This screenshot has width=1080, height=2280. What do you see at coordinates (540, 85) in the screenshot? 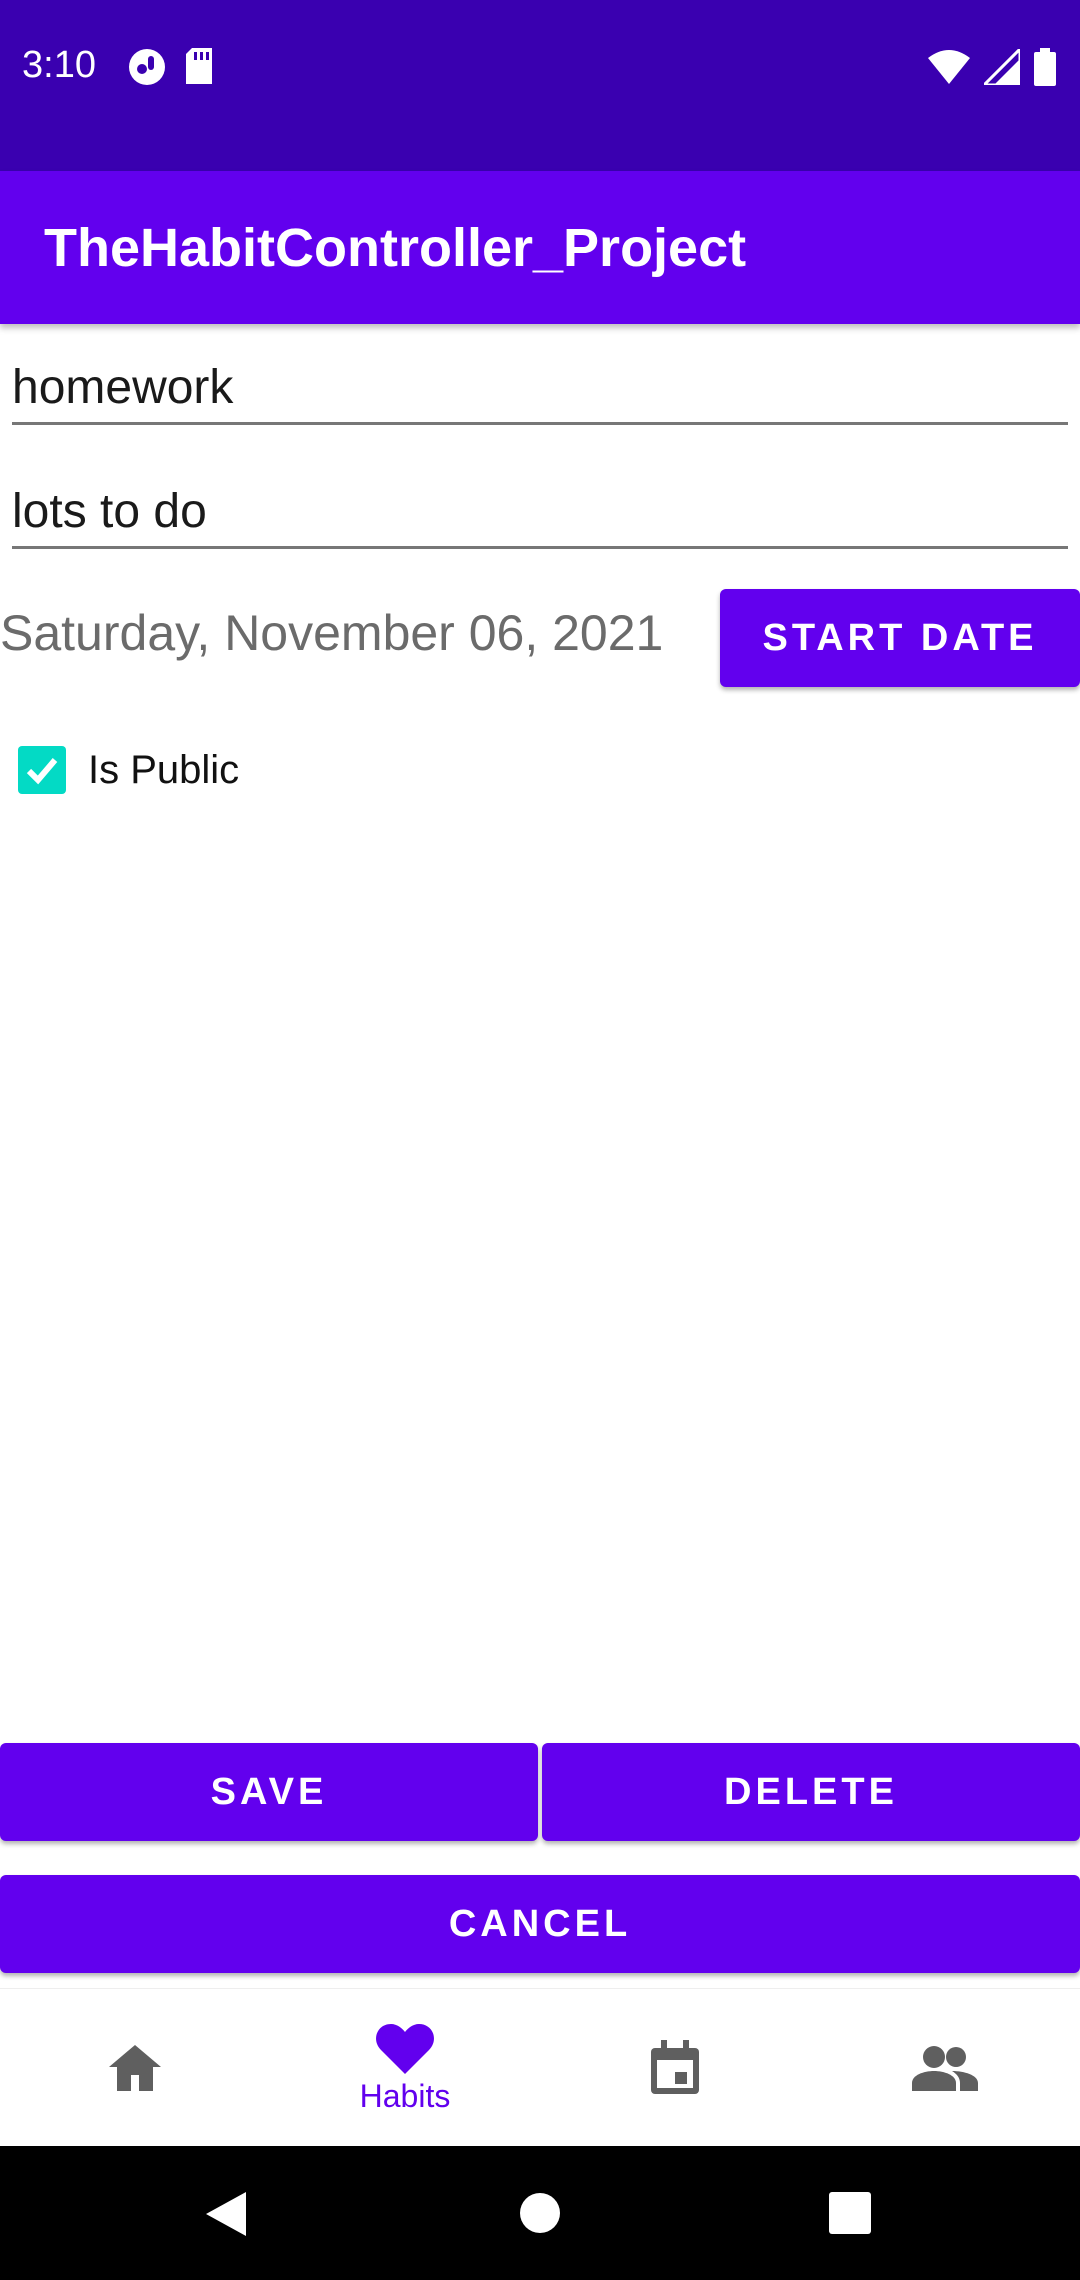
I see `status-bar: 3:10` at bounding box center [540, 85].